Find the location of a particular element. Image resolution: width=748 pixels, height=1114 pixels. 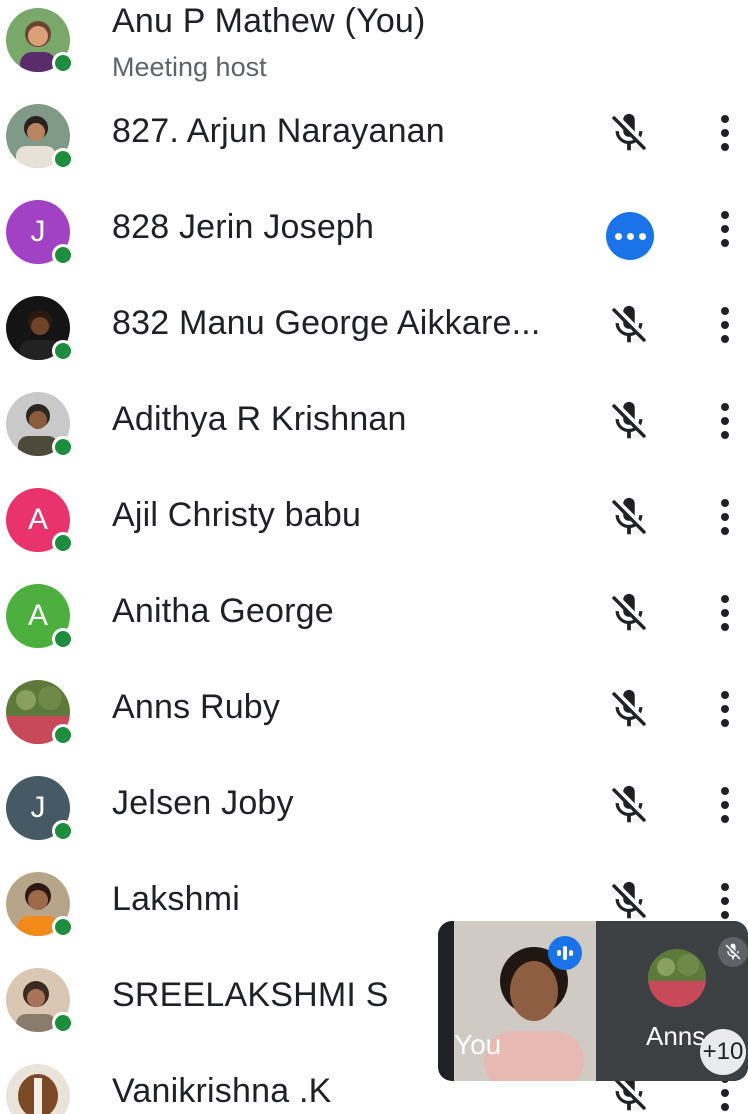

participant-row: J Jelsen Joby is located at coordinates (374, 816).